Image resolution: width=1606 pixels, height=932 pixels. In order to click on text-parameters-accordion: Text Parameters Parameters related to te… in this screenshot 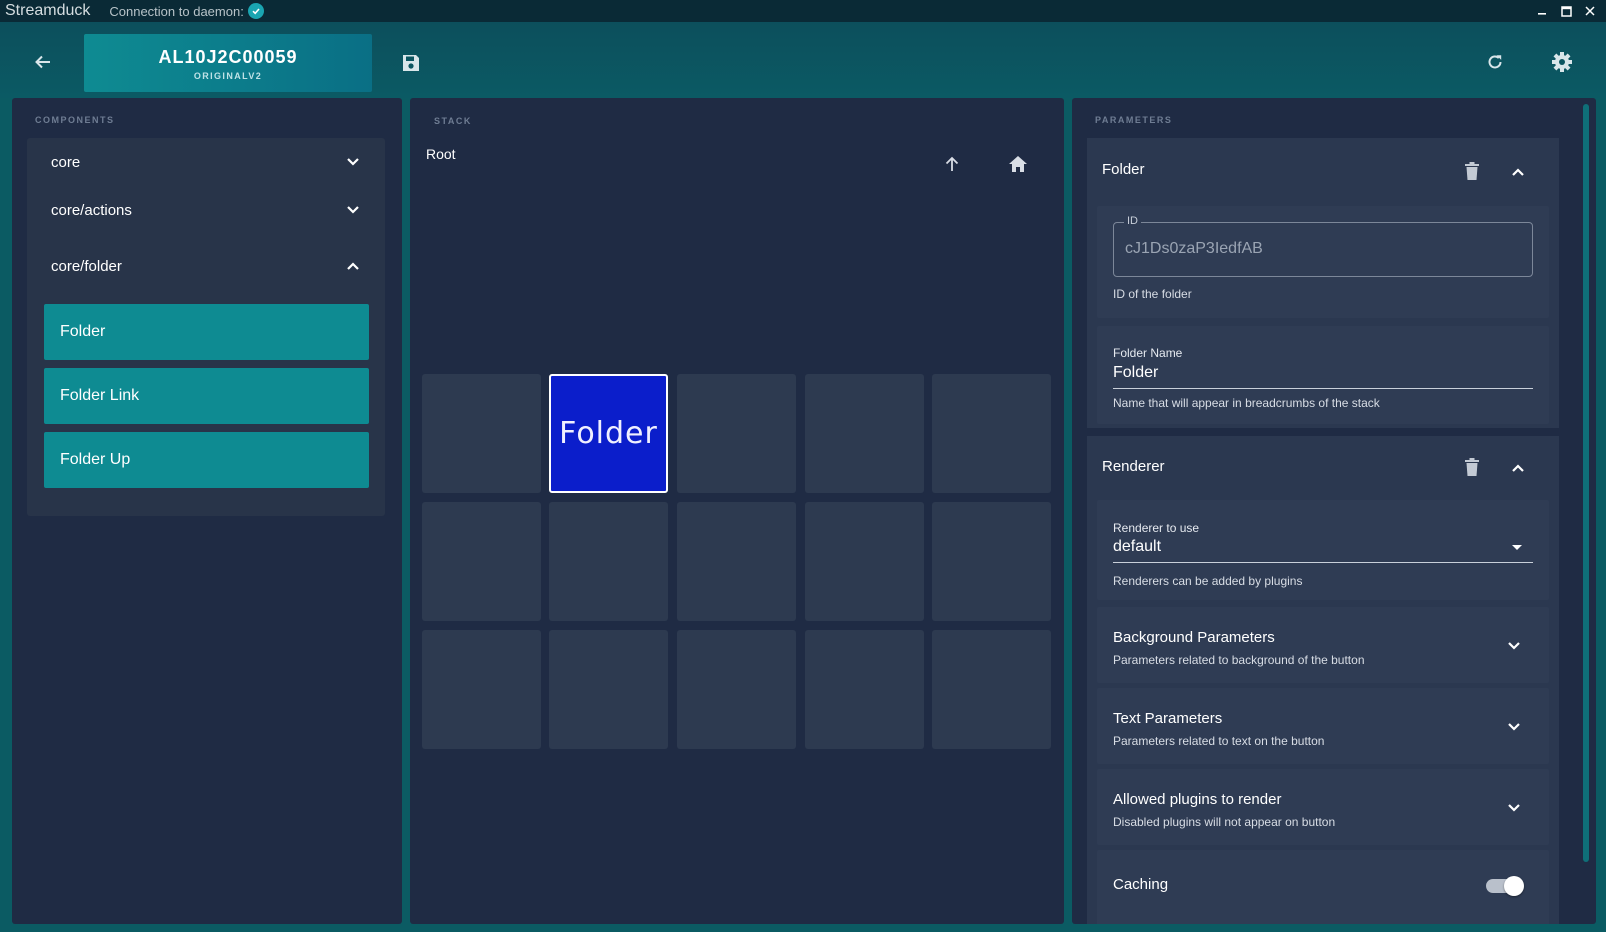, I will do `click(1323, 726)`.